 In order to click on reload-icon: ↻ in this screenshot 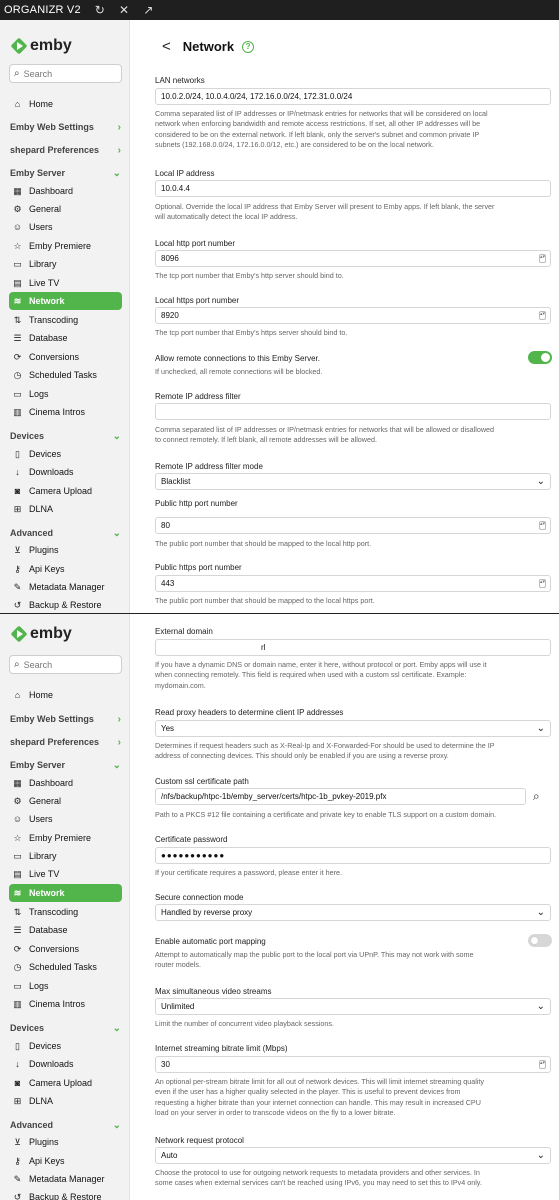, I will do `click(100, 10)`.